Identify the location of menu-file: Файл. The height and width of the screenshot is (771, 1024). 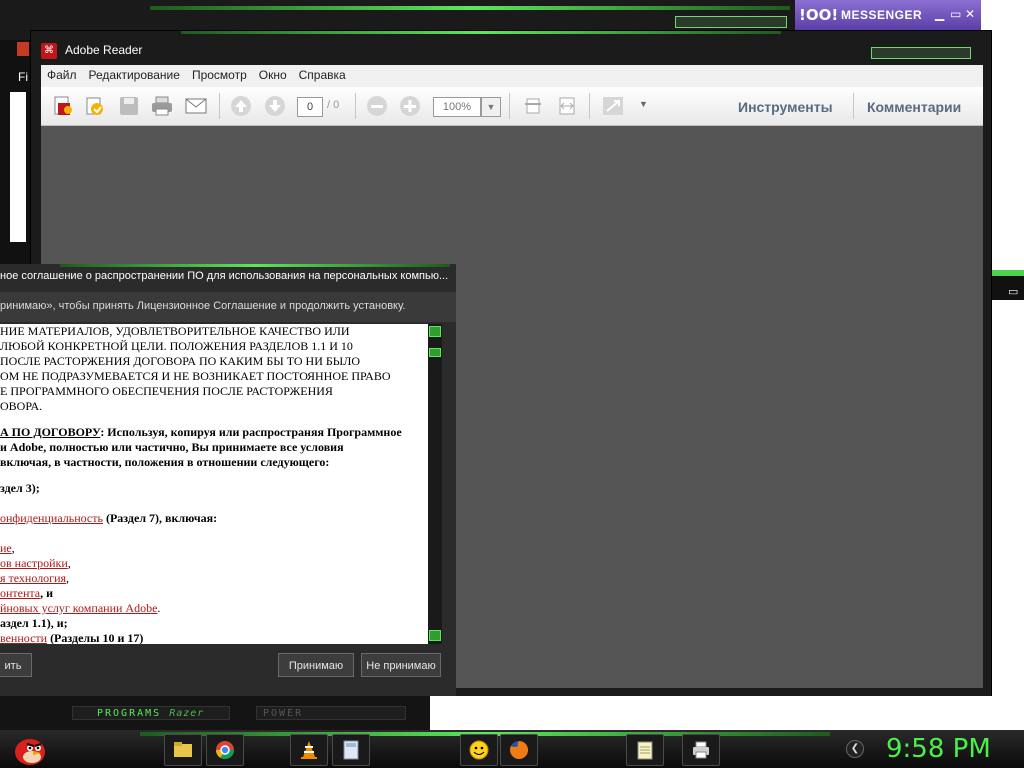
(62, 75).